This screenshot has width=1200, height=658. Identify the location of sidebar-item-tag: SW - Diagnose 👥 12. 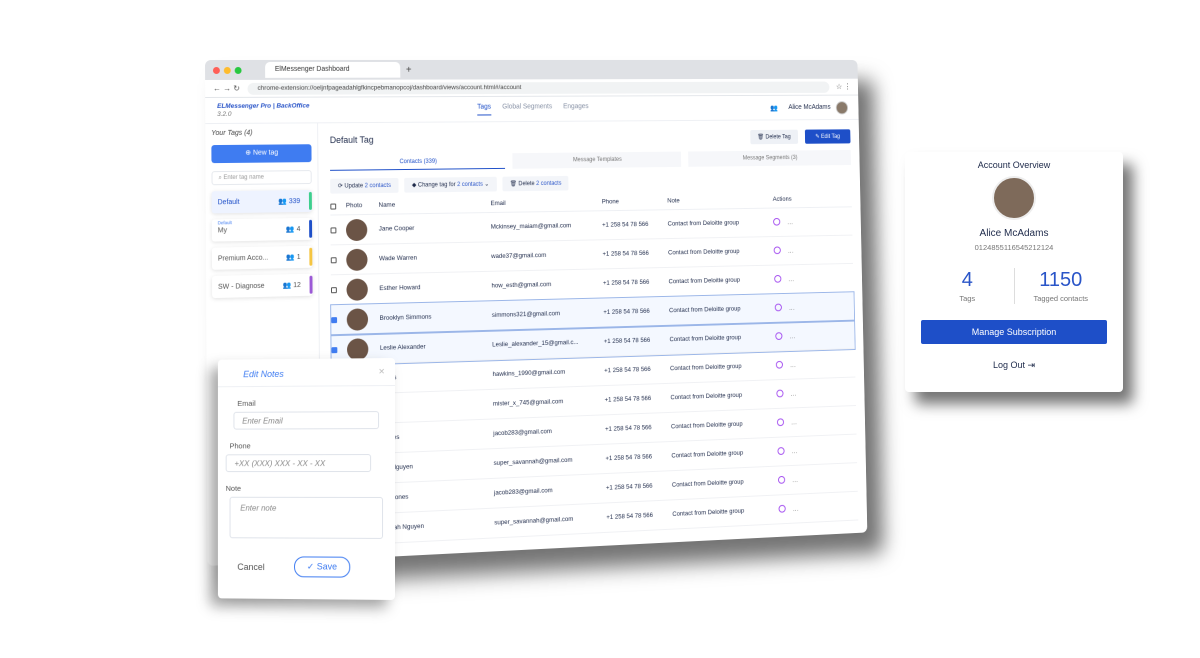
(262, 286).